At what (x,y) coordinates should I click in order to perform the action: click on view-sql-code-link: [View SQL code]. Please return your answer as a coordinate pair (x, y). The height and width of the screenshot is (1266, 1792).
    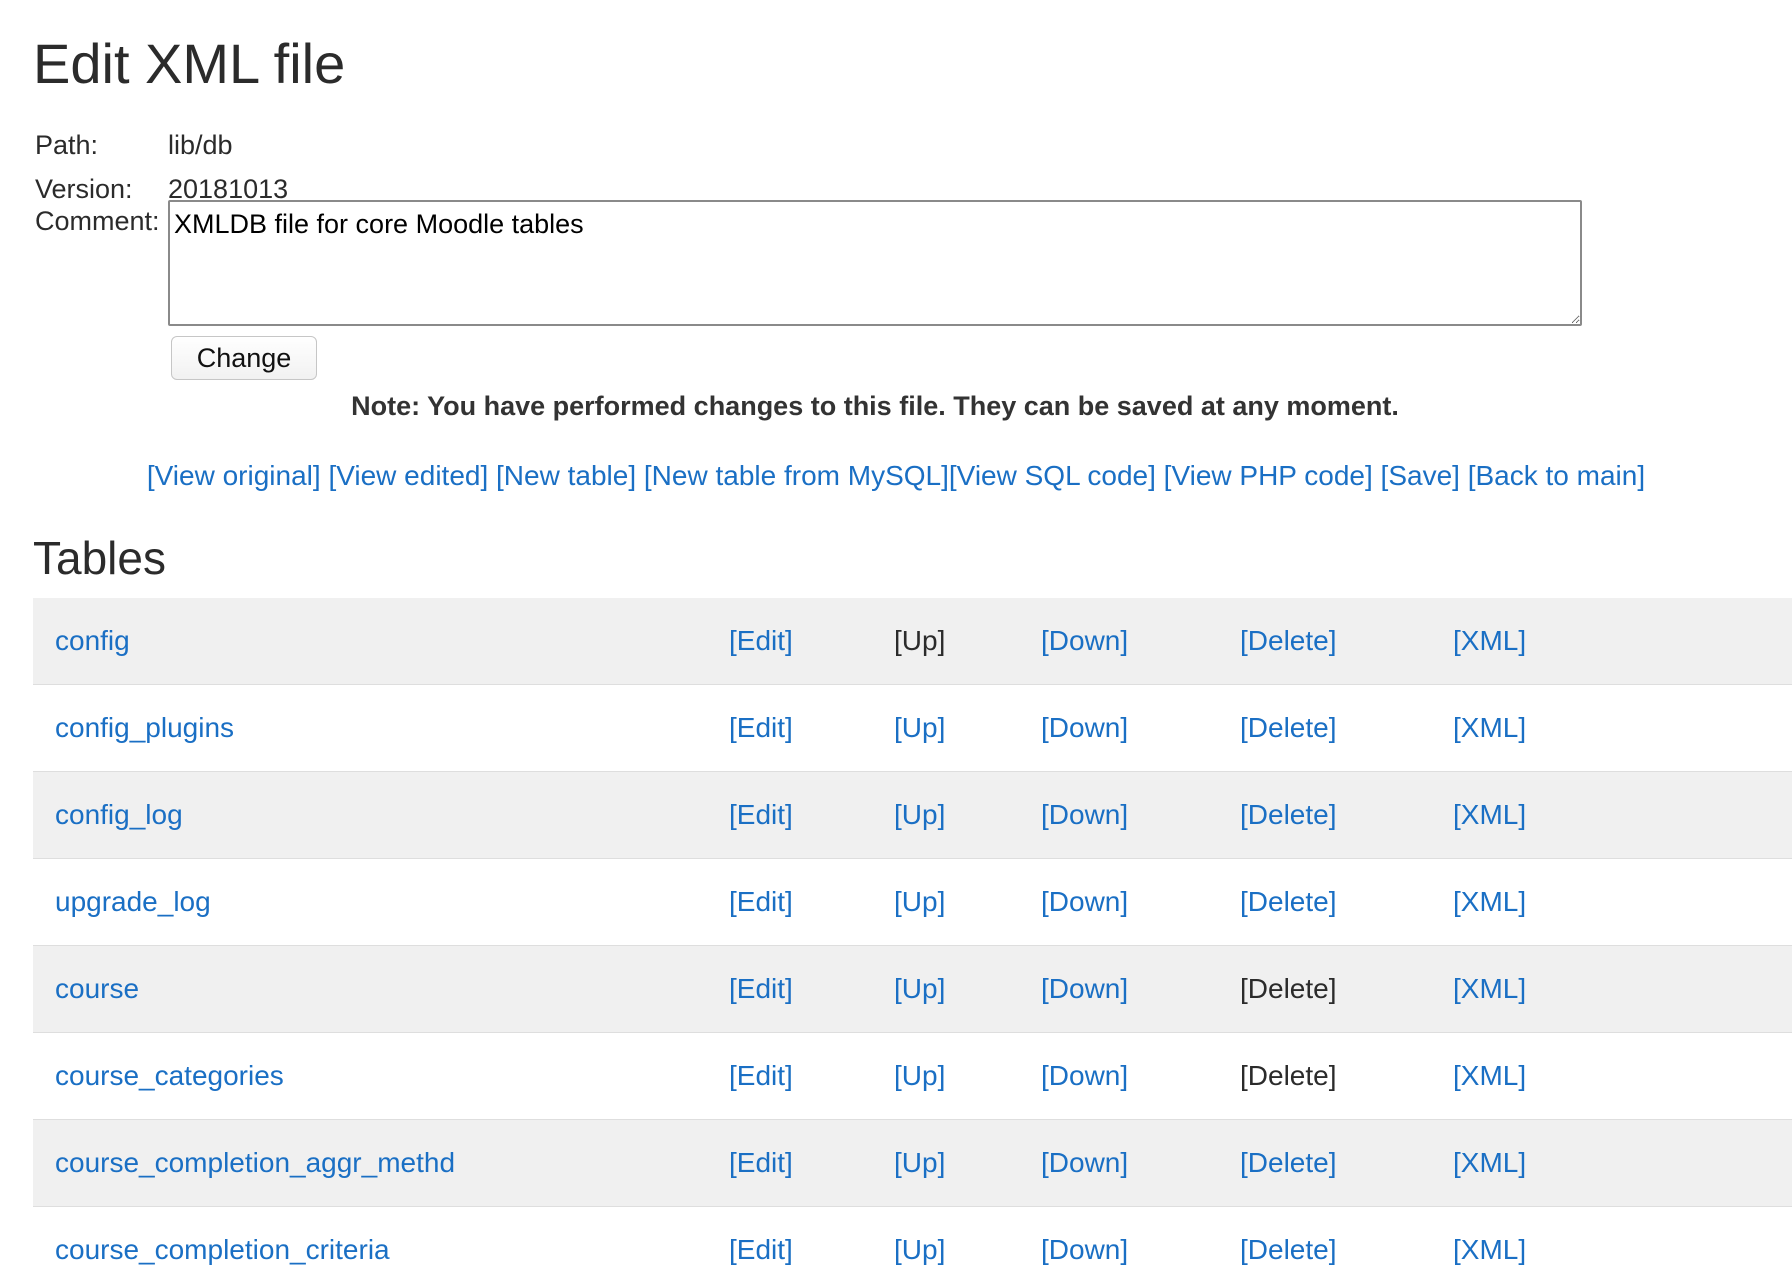
    Looking at the image, I should click on (1052, 475).